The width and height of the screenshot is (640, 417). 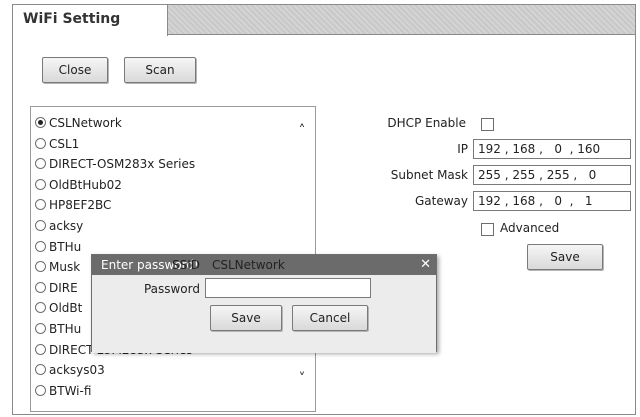 What do you see at coordinates (487, 124) in the screenshot?
I see `dhcp-enable-checkbox` at bounding box center [487, 124].